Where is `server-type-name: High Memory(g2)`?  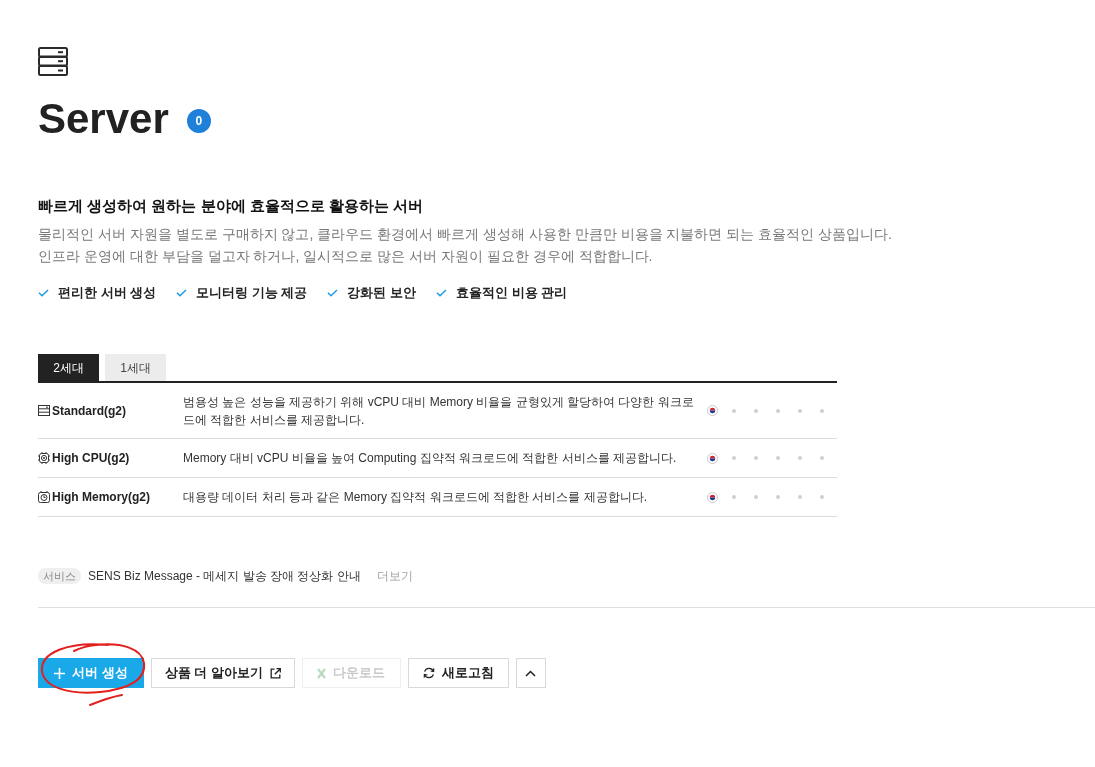
server-type-name: High Memory(g2) is located at coordinates (101, 497).